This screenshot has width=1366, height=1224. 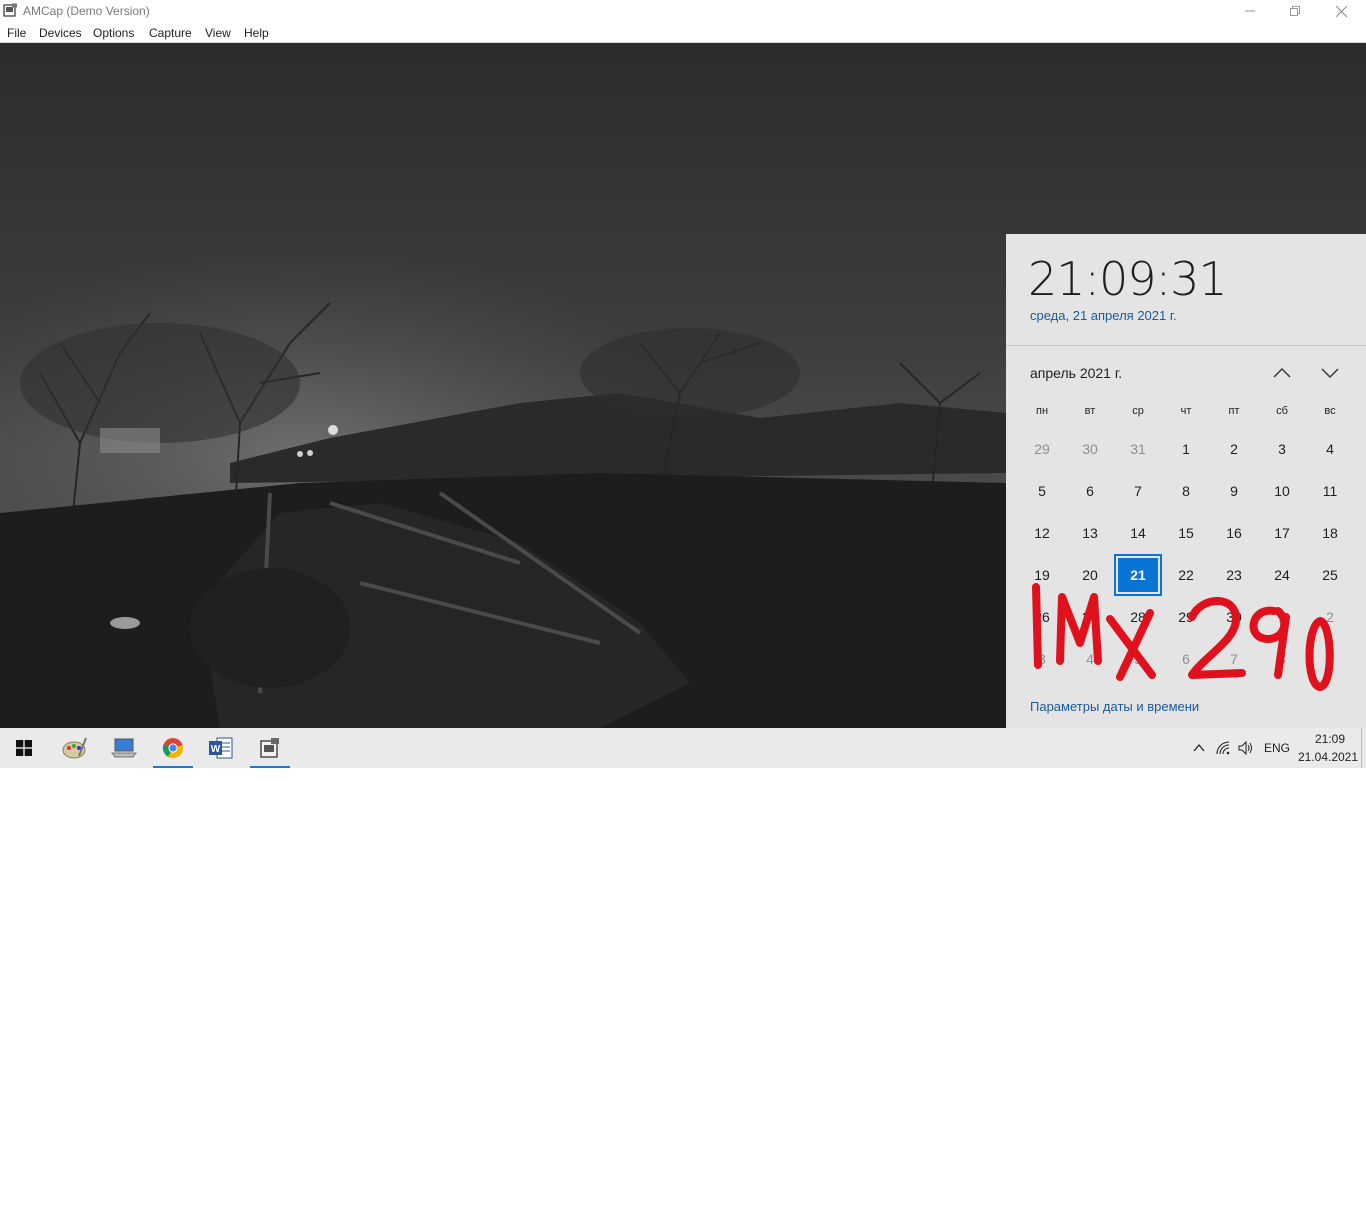 I want to click on word-icon: W, so click(x=221, y=748).